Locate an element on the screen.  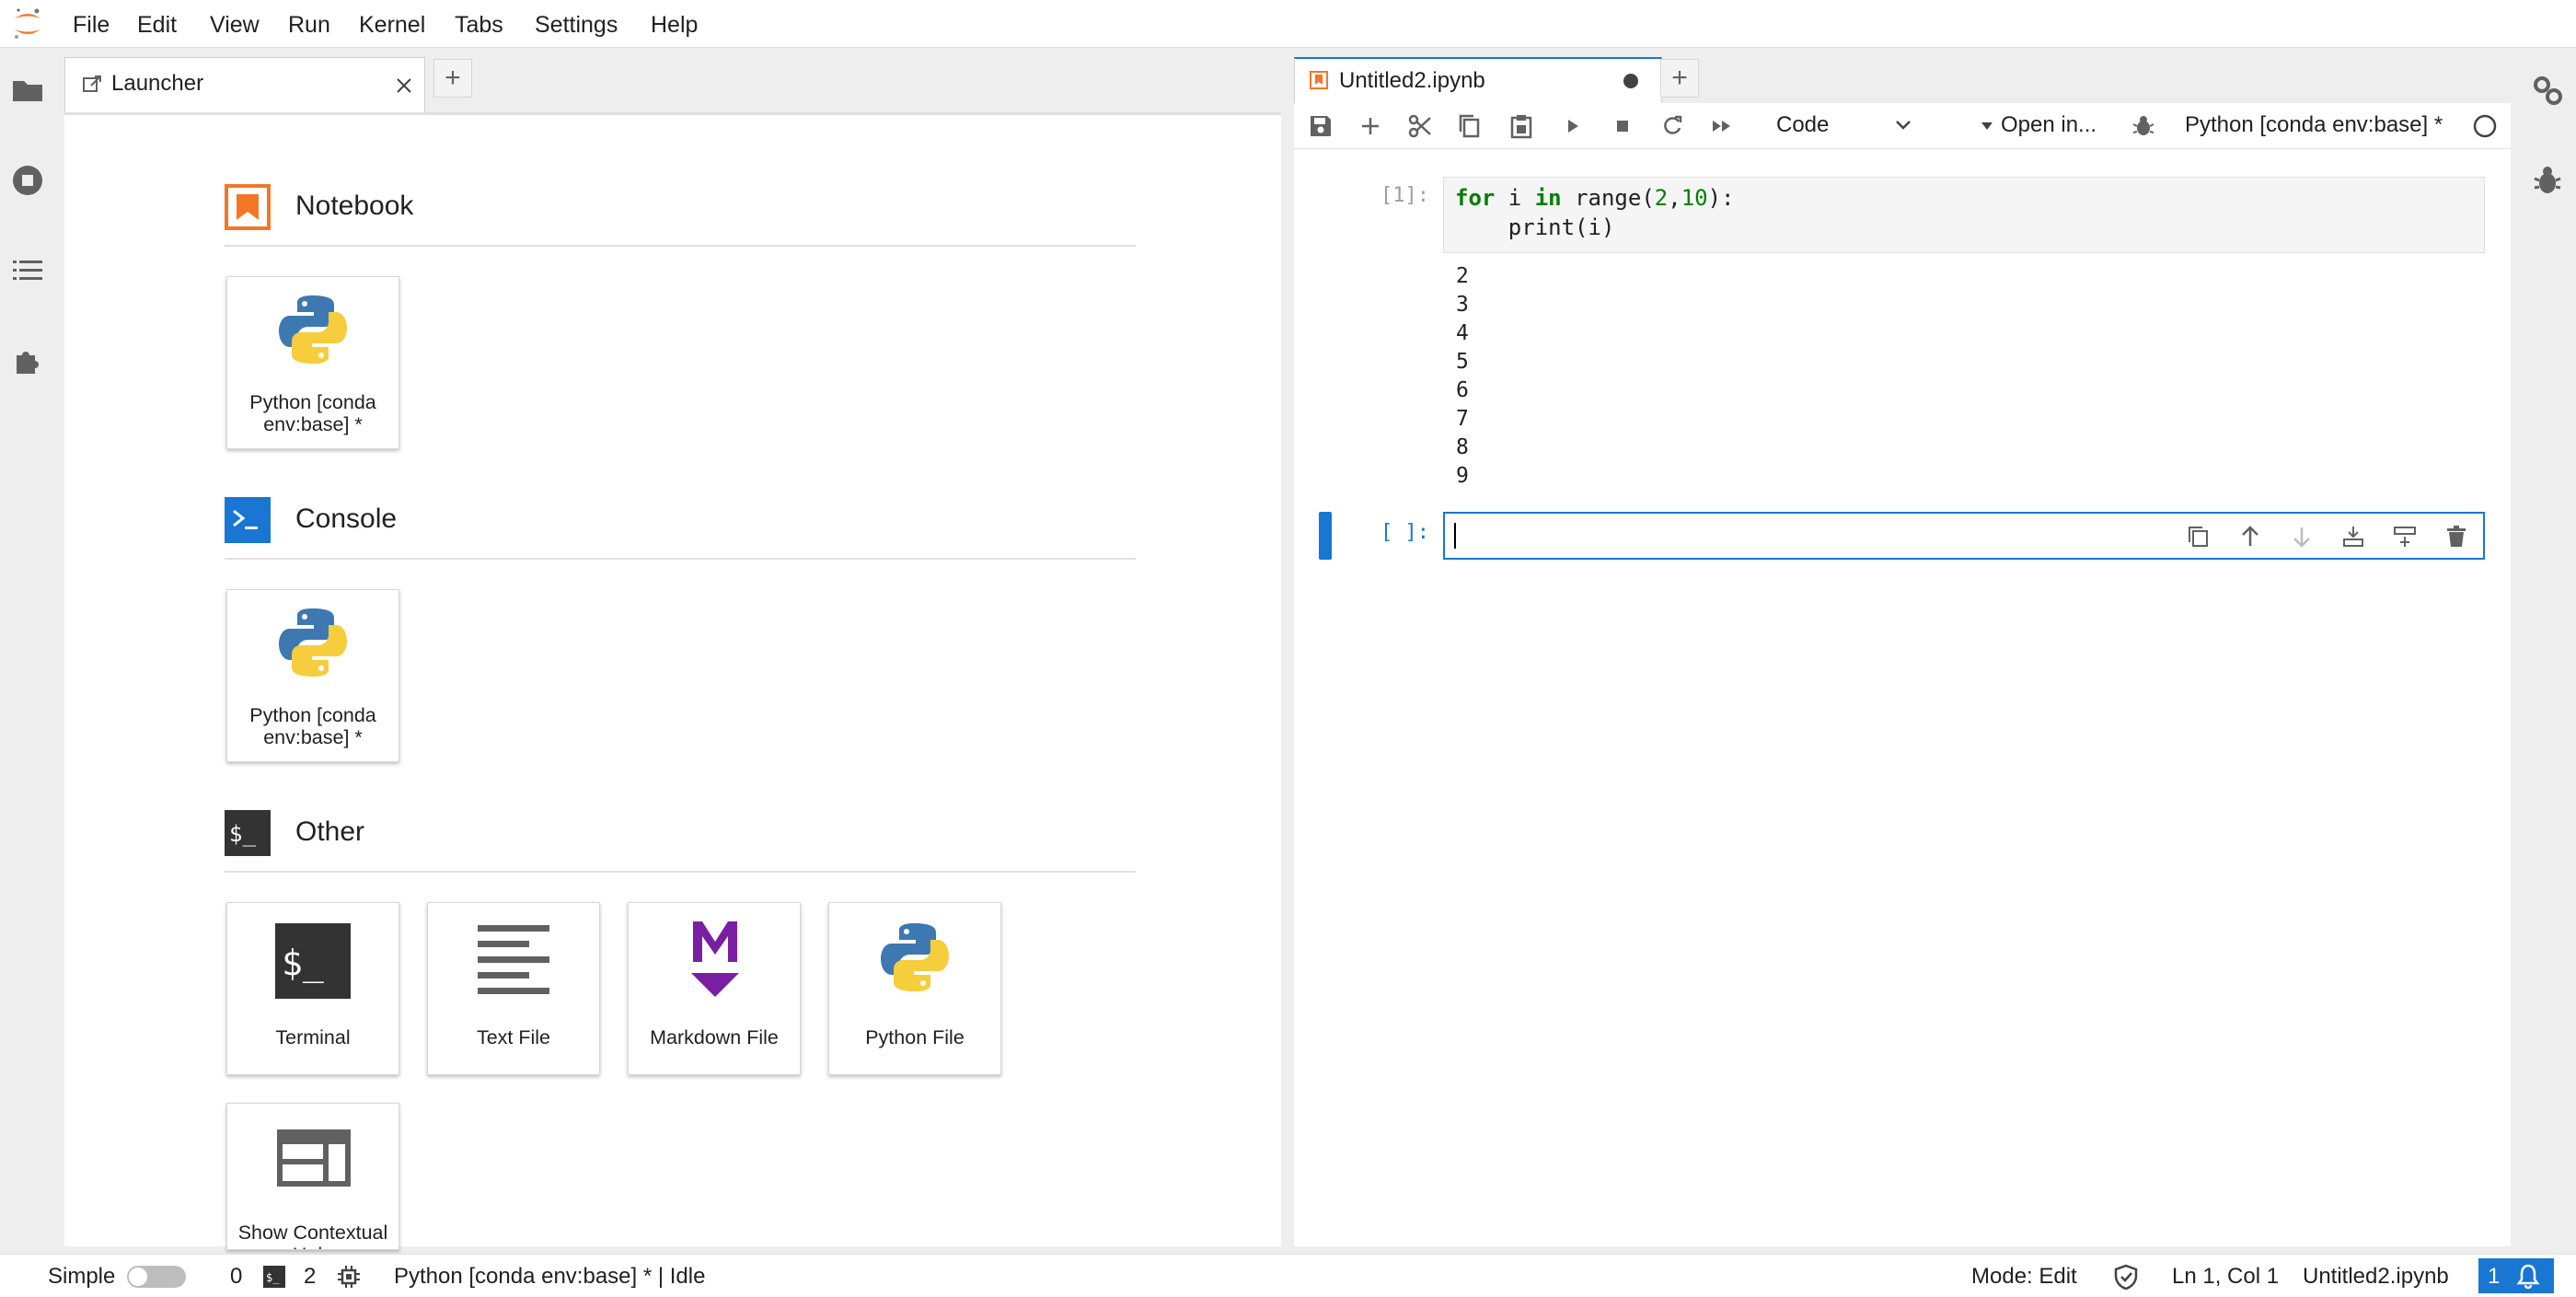
code-text: range( is located at coordinates (1608, 198).